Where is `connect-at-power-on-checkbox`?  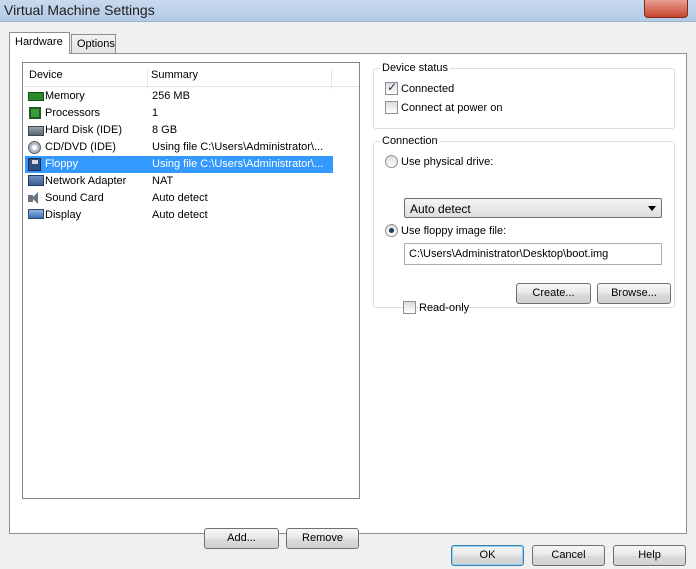 connect-at-power-on-checkbox is located at coordinates (391, 107).